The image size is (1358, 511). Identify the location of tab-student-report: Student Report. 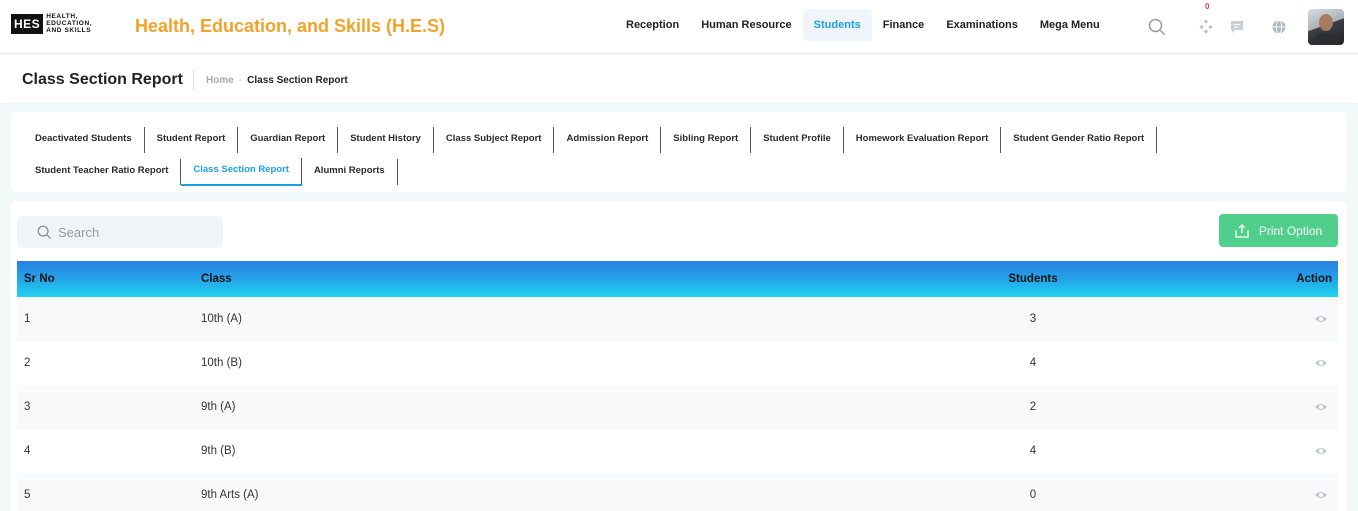
(192, 140).